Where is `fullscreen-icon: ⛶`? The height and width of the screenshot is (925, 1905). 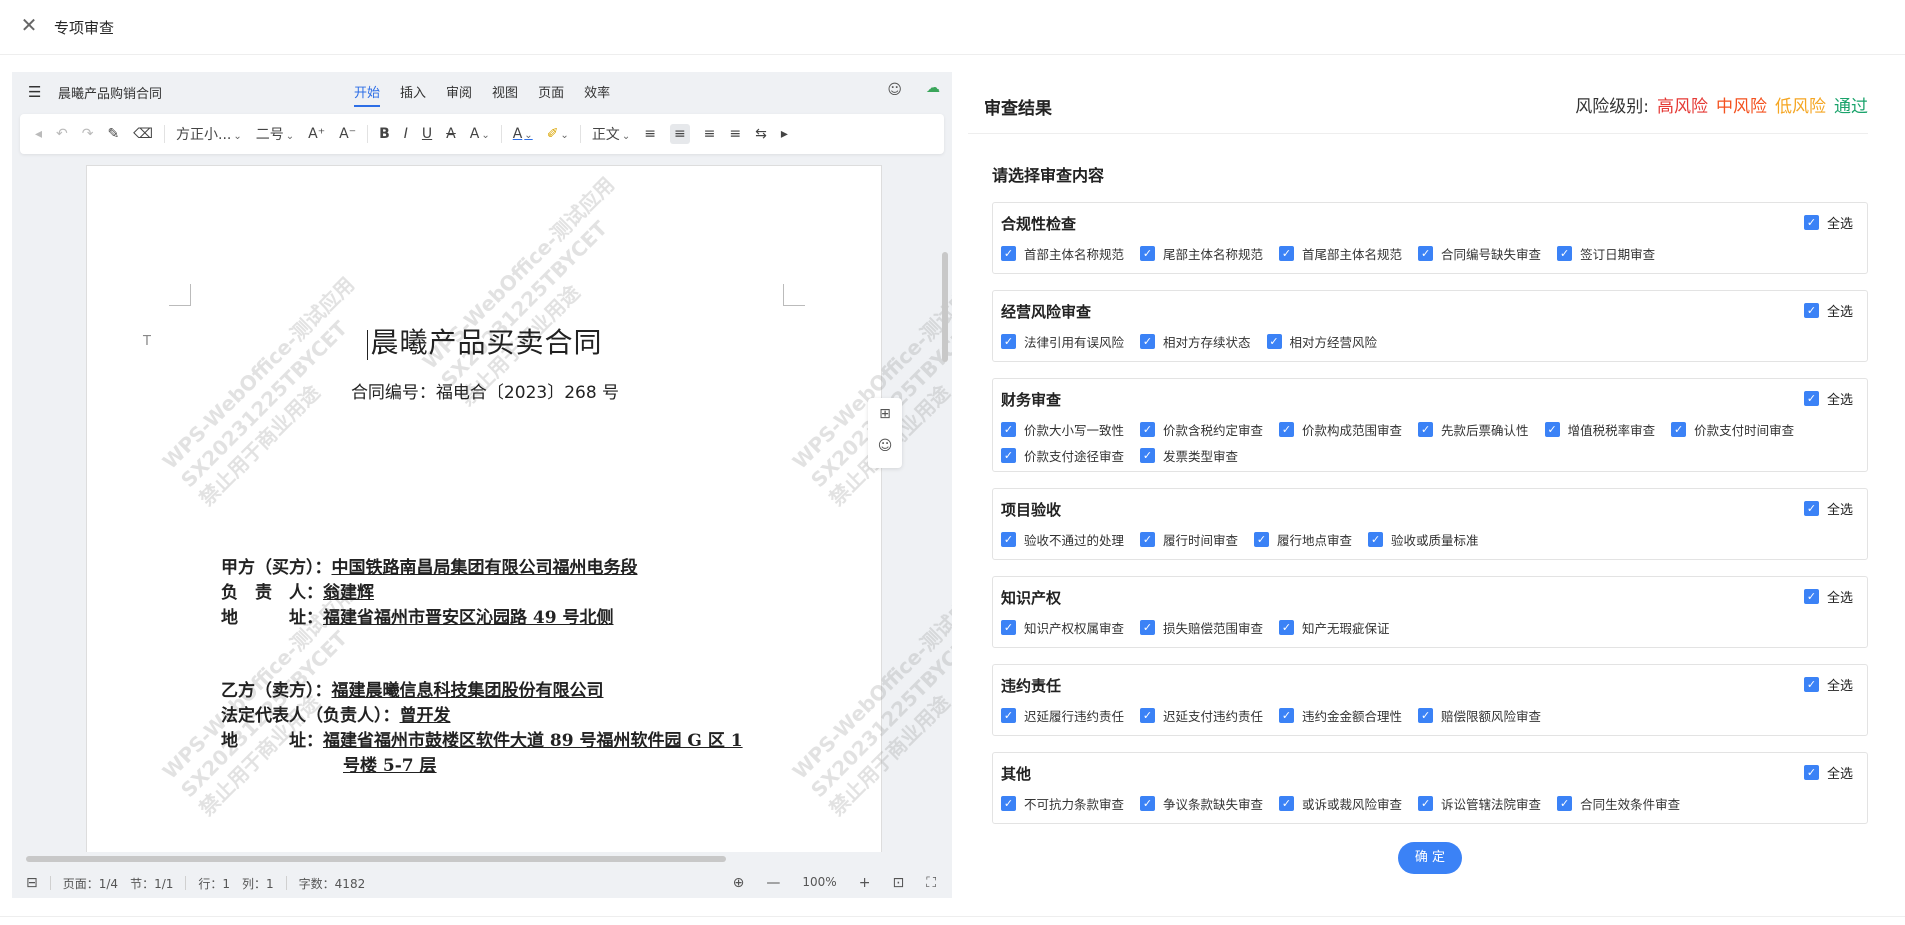
fullscreen-icon: ⛶ is located at coordinates (931, 883).